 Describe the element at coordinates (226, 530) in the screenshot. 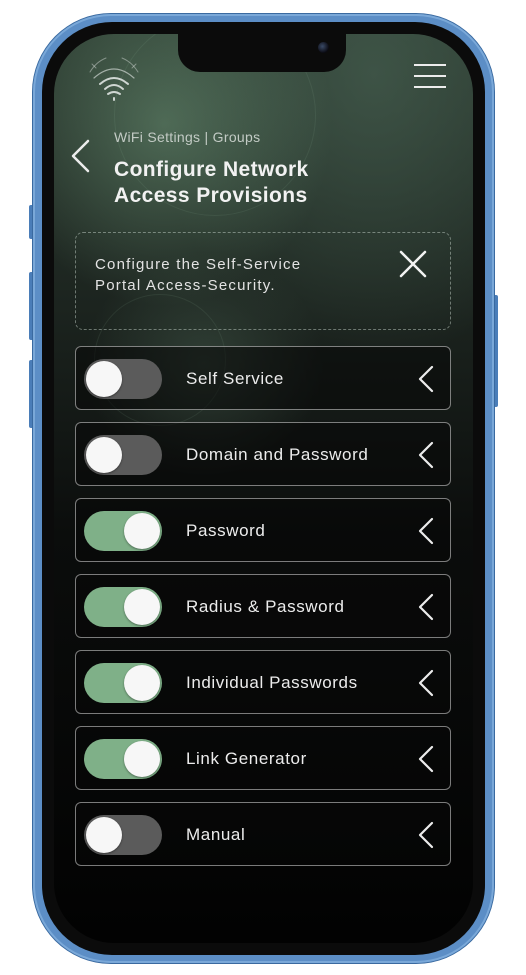

I see `option-label: Password` at that location.